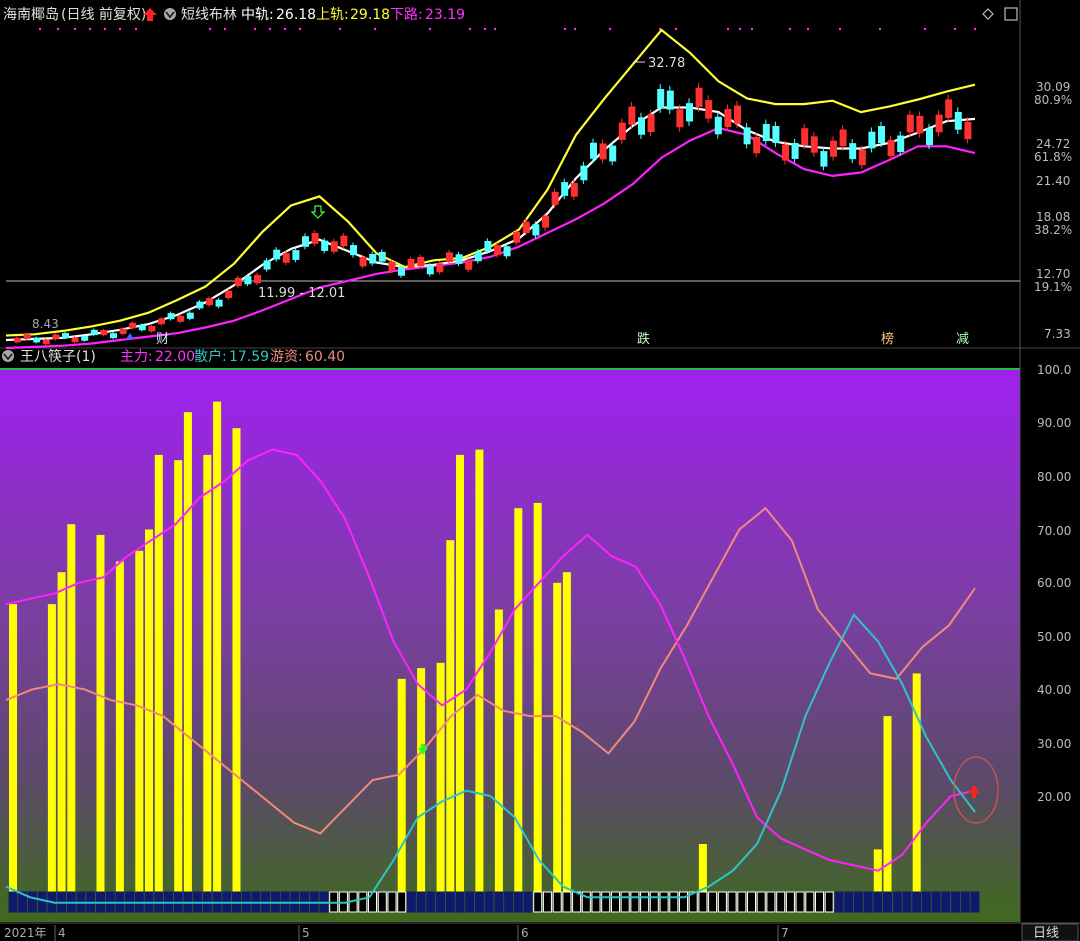 The image size is (1080, 941). Describe the element at coordinates (136, 357) in the screenshot. I see `main-label: 主力:` at that location.